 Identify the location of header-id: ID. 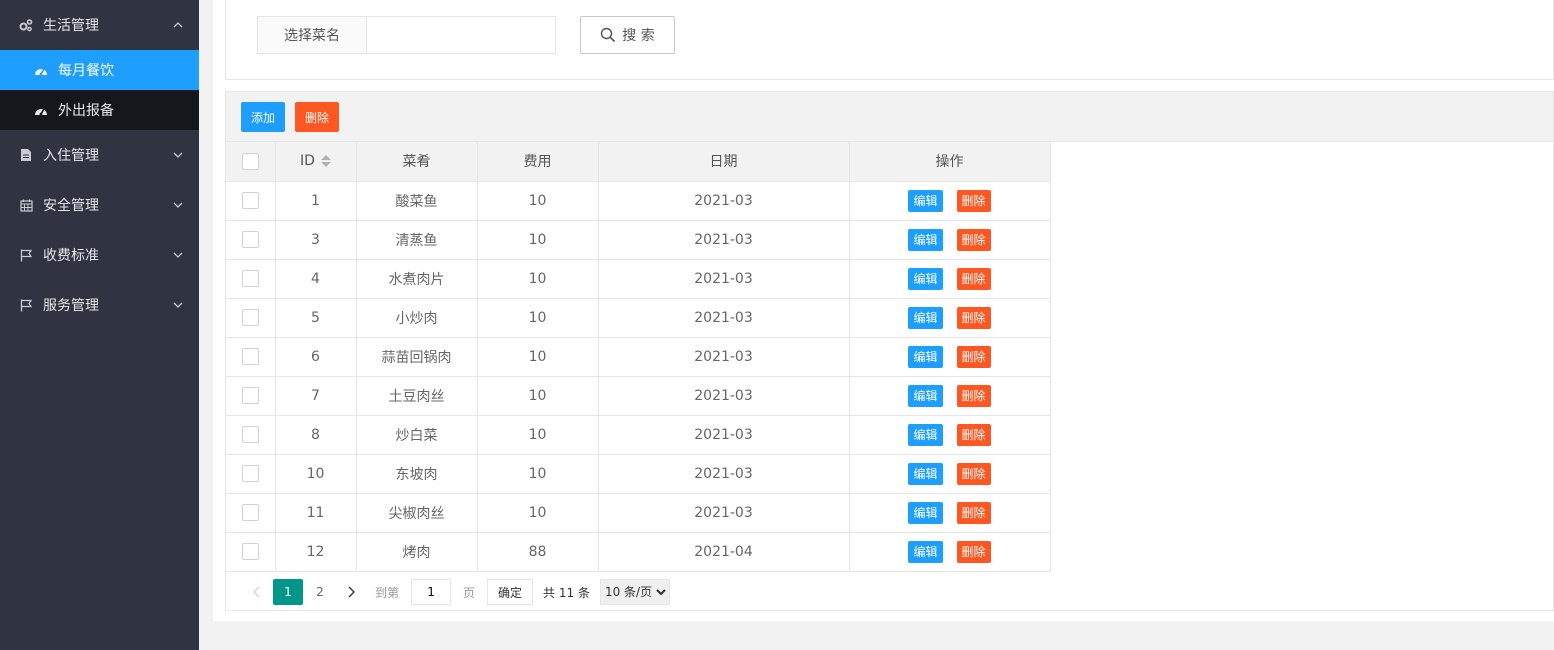
(316, 162).